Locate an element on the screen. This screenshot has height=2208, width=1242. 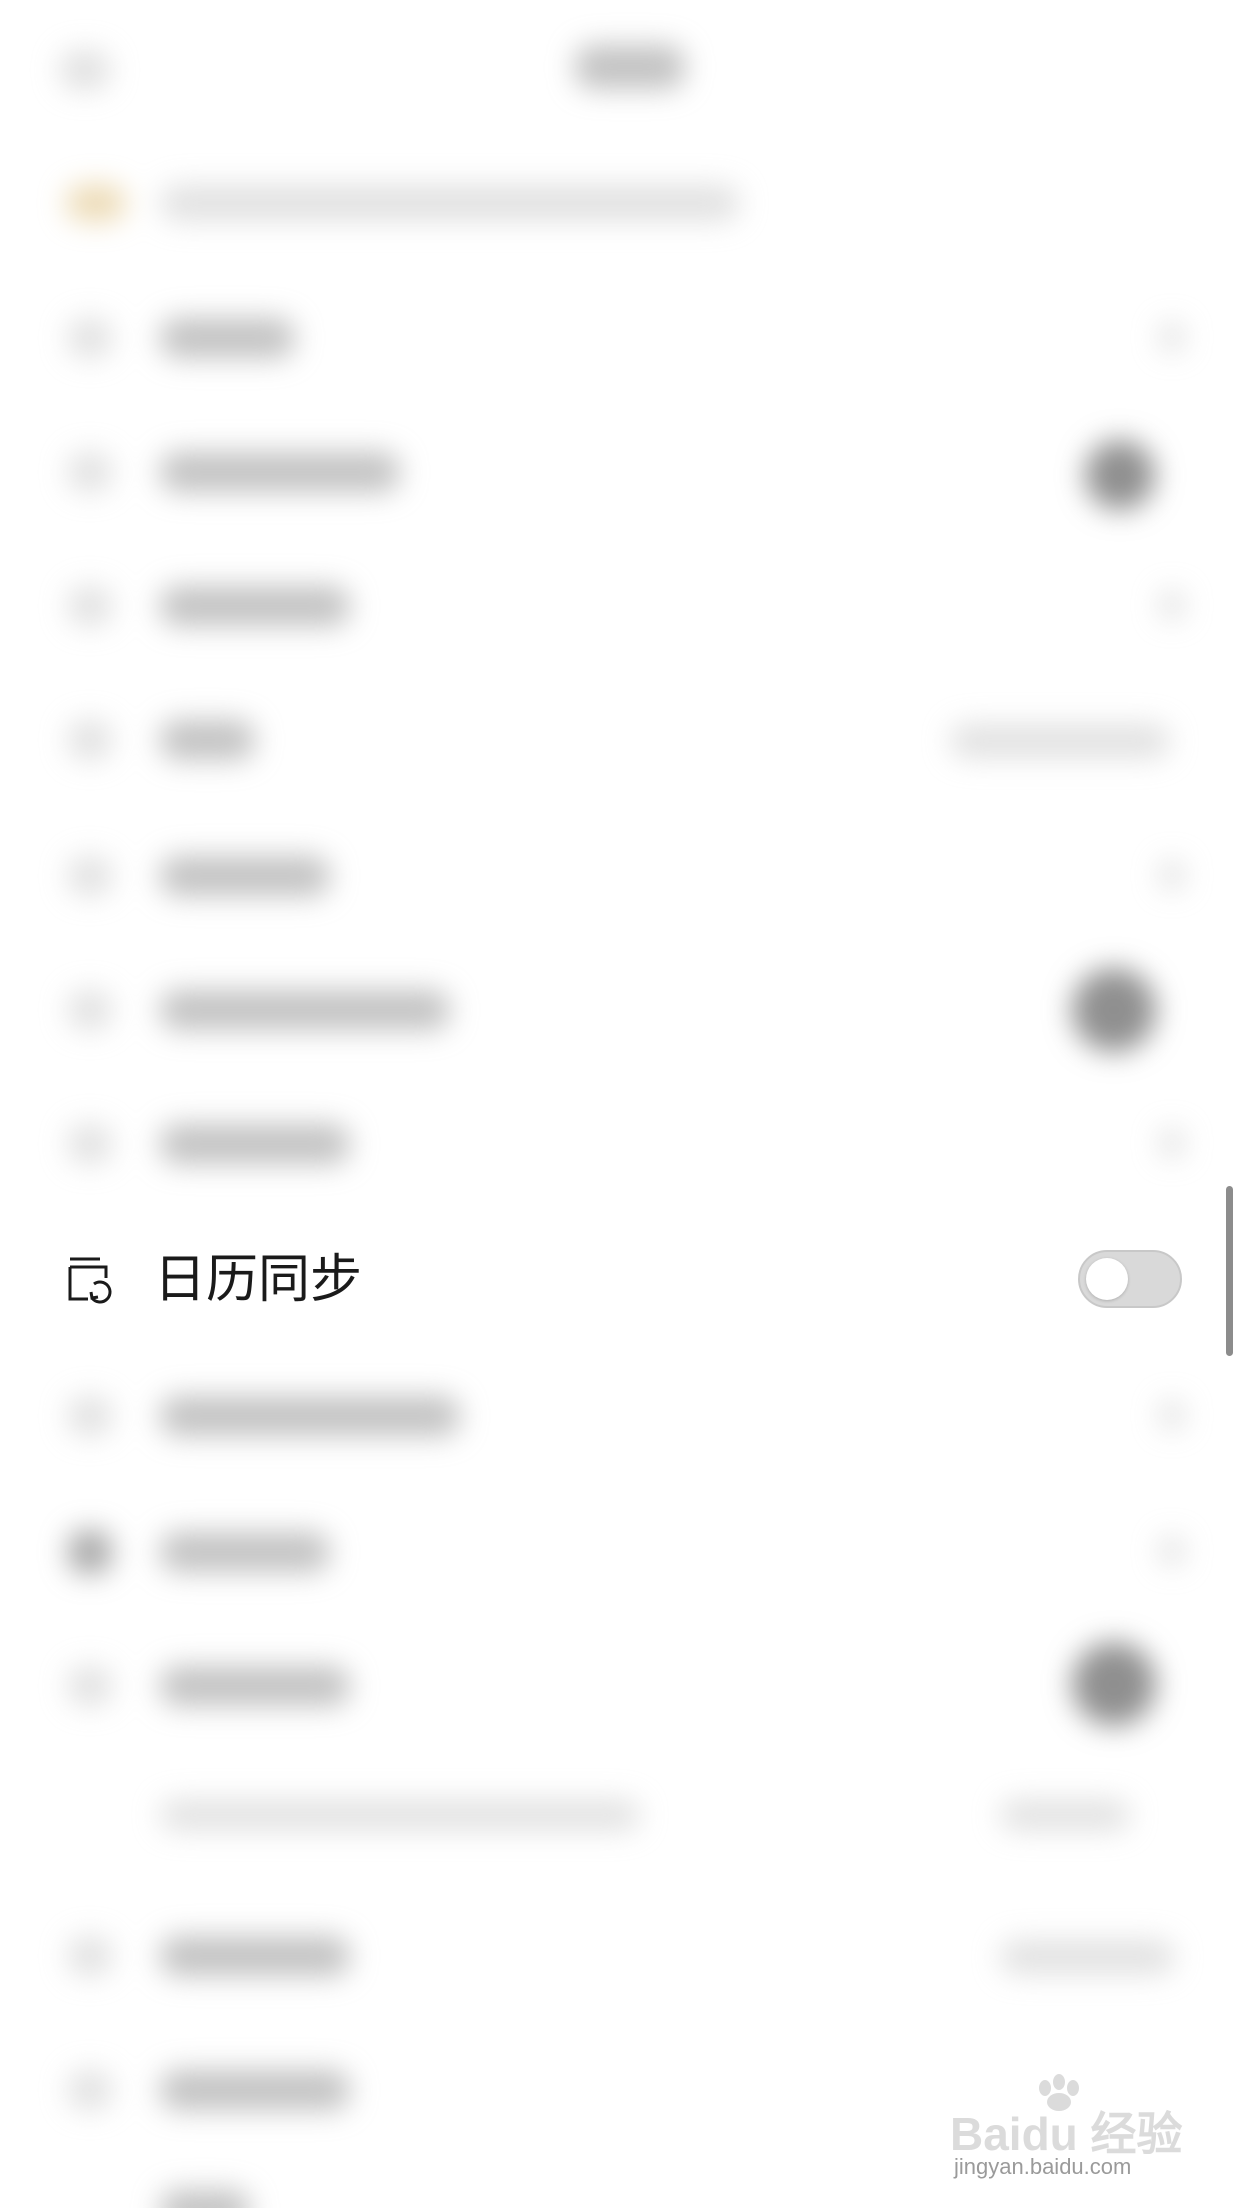
blurred-title is located at coordinates (630, 67).